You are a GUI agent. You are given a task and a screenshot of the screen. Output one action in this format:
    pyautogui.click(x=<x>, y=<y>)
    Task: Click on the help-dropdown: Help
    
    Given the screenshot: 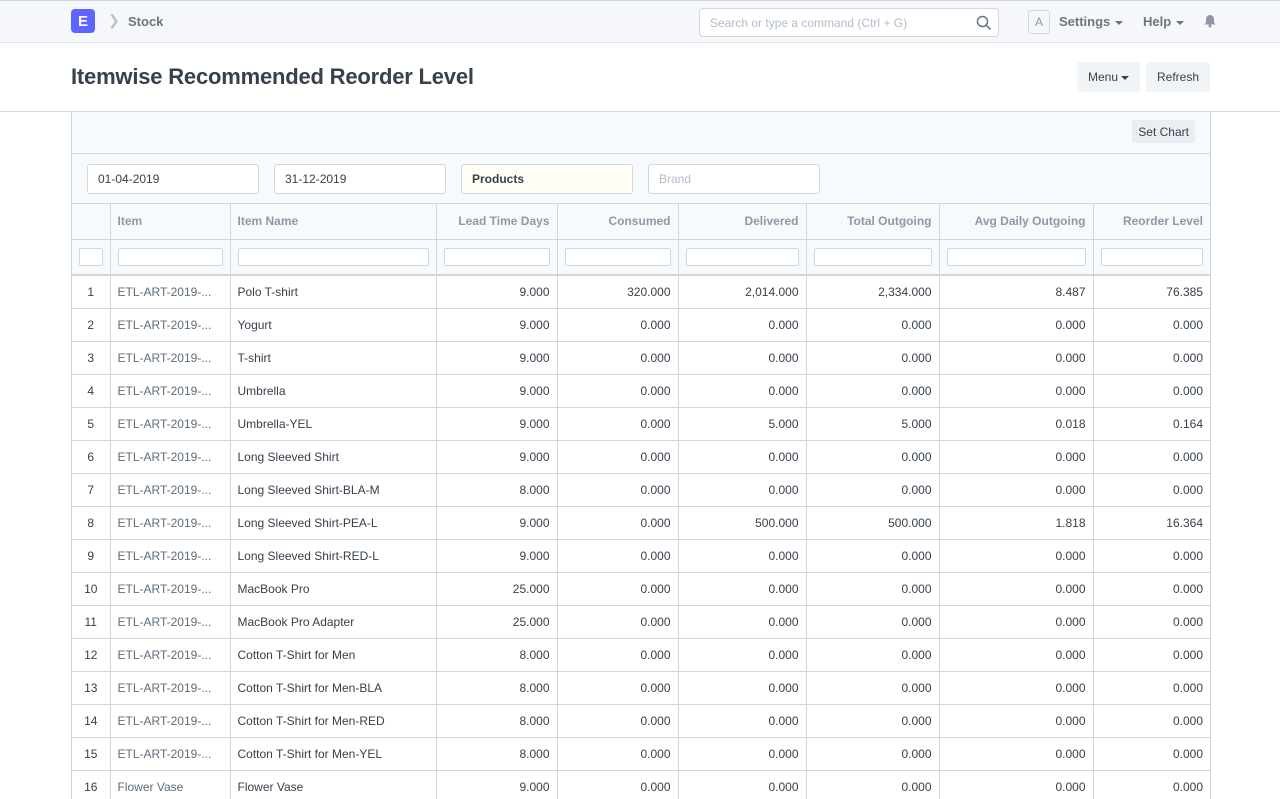 What is the action you would take?
    pyautogui.click(x=1164, y=21)
    